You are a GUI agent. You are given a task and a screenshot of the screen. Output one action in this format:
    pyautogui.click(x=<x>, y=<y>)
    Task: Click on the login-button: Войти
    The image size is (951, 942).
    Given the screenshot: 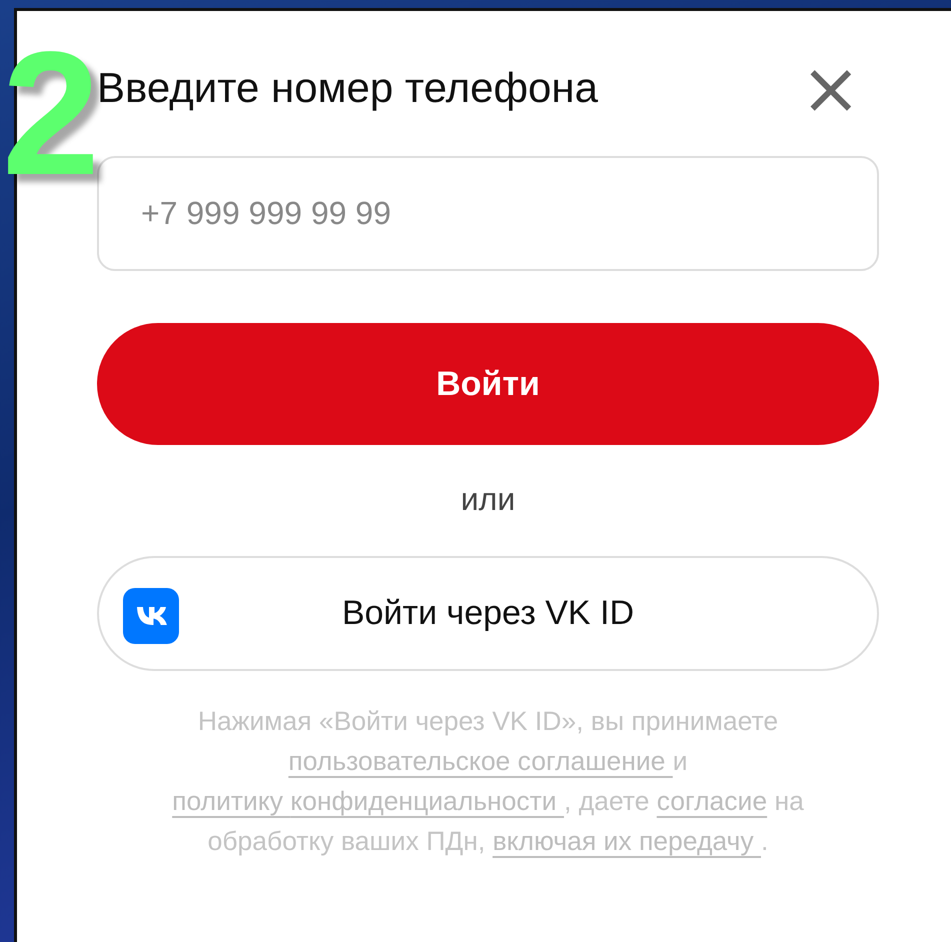 What is the action you would take?
    pyautogui.click(x=488, y=384)
    